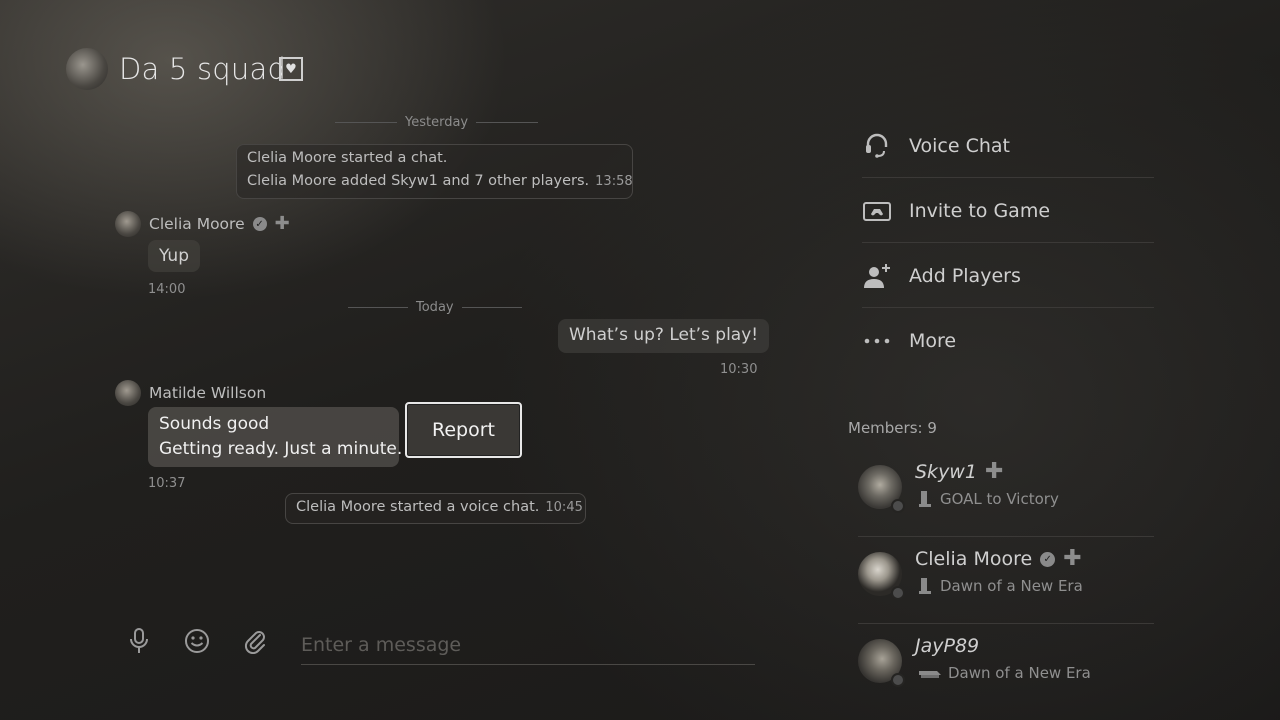 This screenshot has width=1280, height=720. Describe the element at coordinates (664, 336) in the screenshot. I see `message-bubble: What’s up? Let’s play!` at that location.